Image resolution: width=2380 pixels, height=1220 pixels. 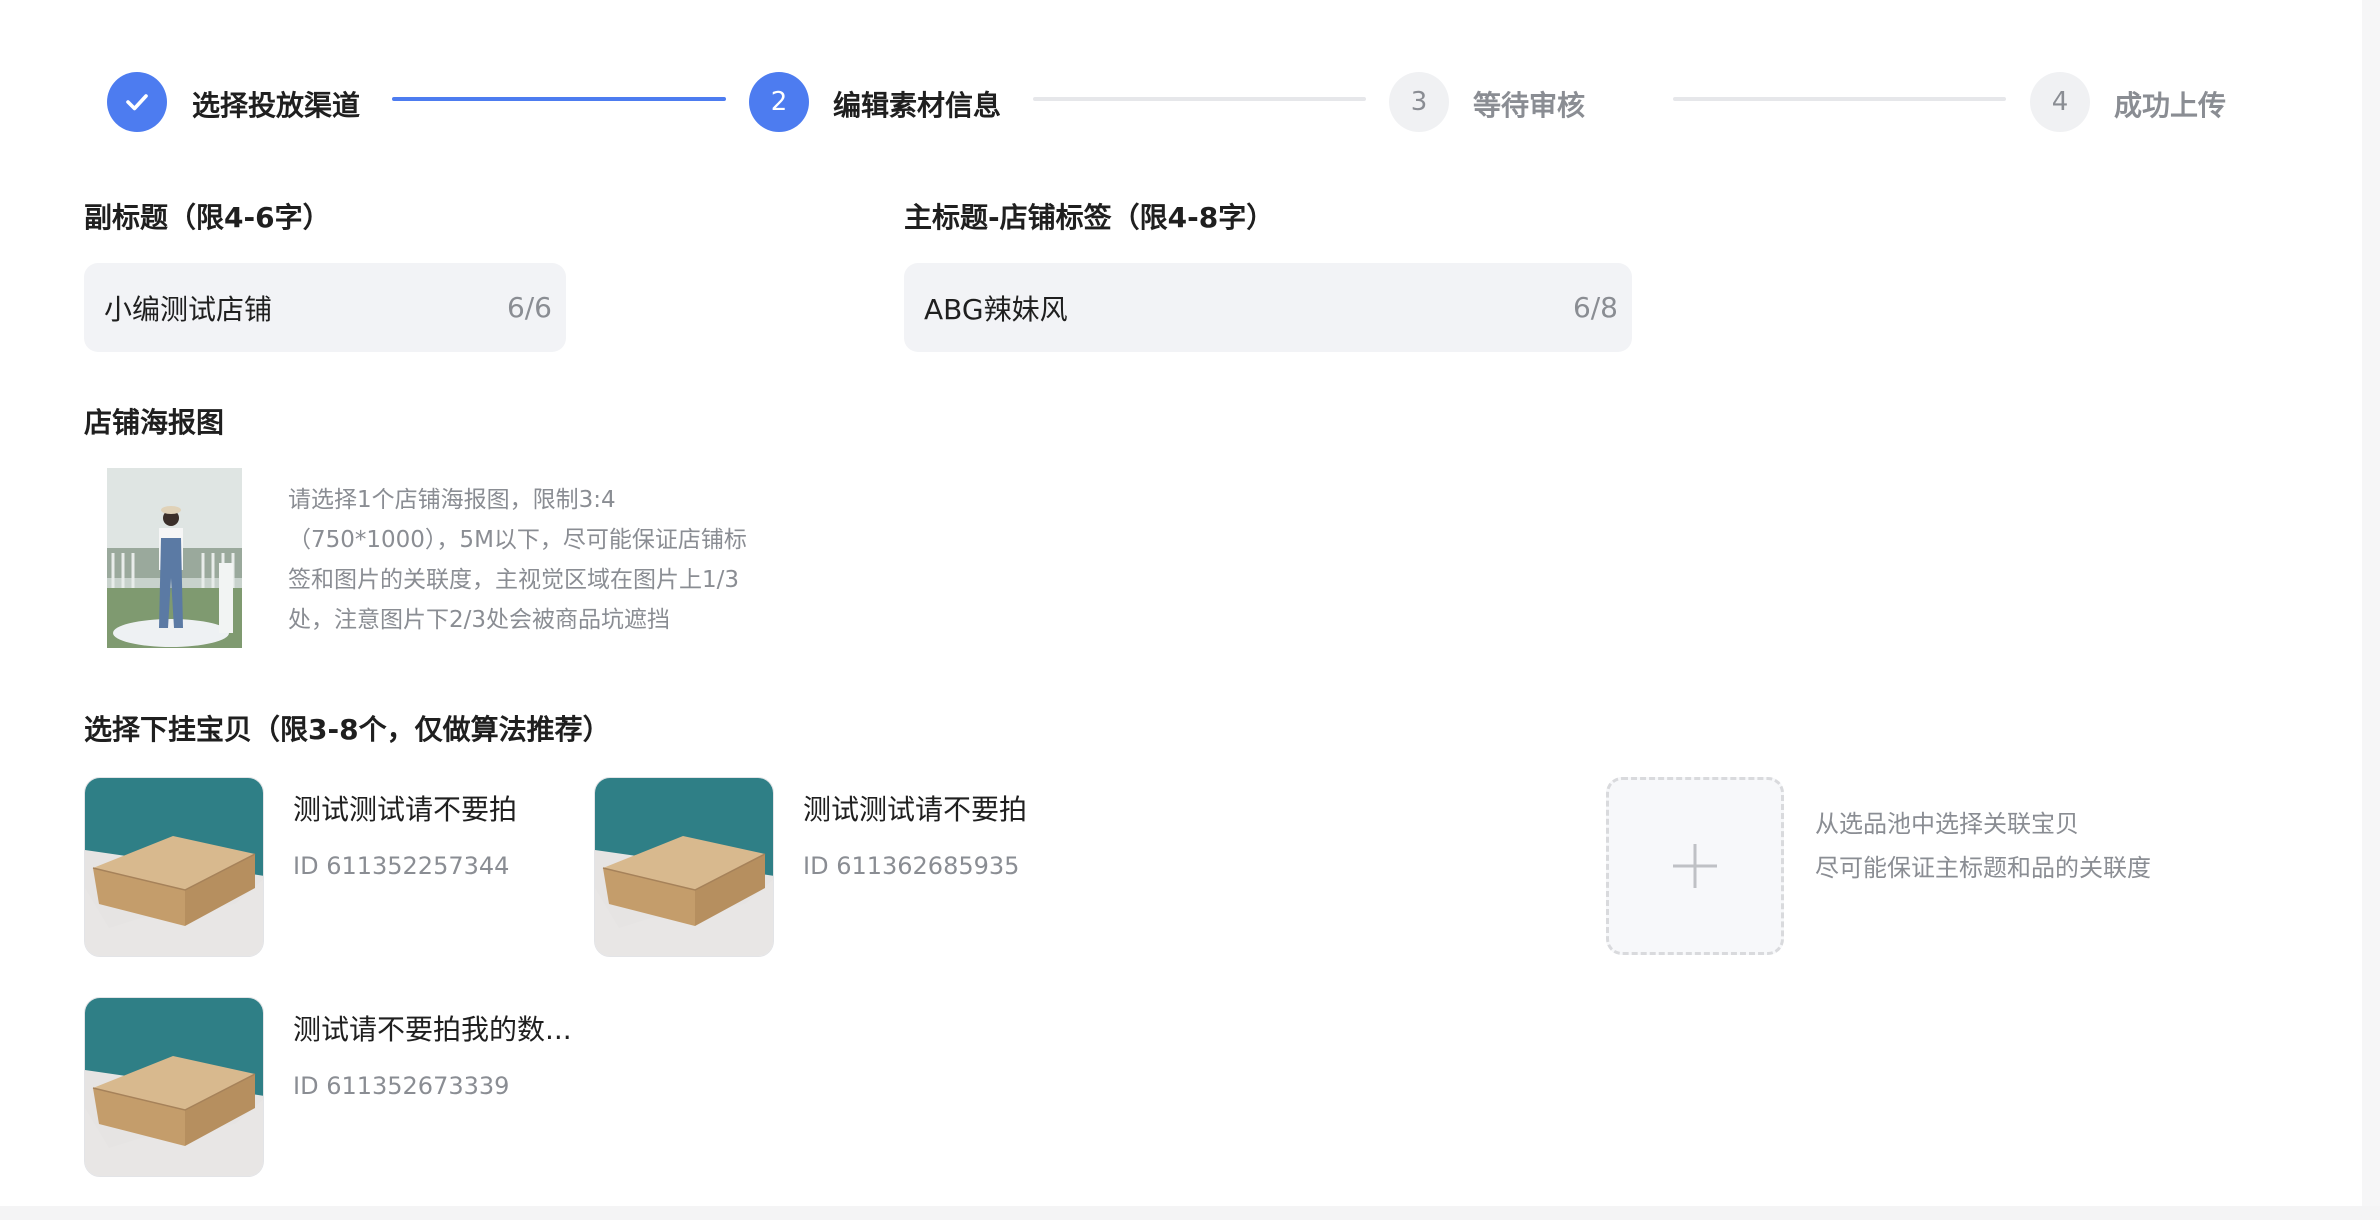 I want to click on step-4-label: 成功上传, so click(x=2170, y=105).